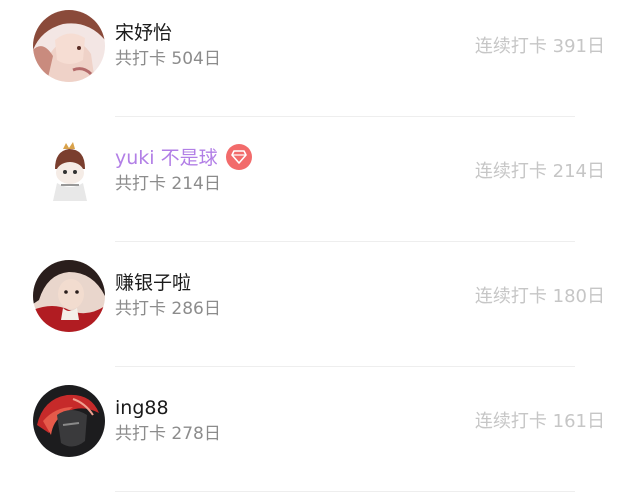 The image size is (640, 499). I want to click on diamond-icon, so click(238, 157).